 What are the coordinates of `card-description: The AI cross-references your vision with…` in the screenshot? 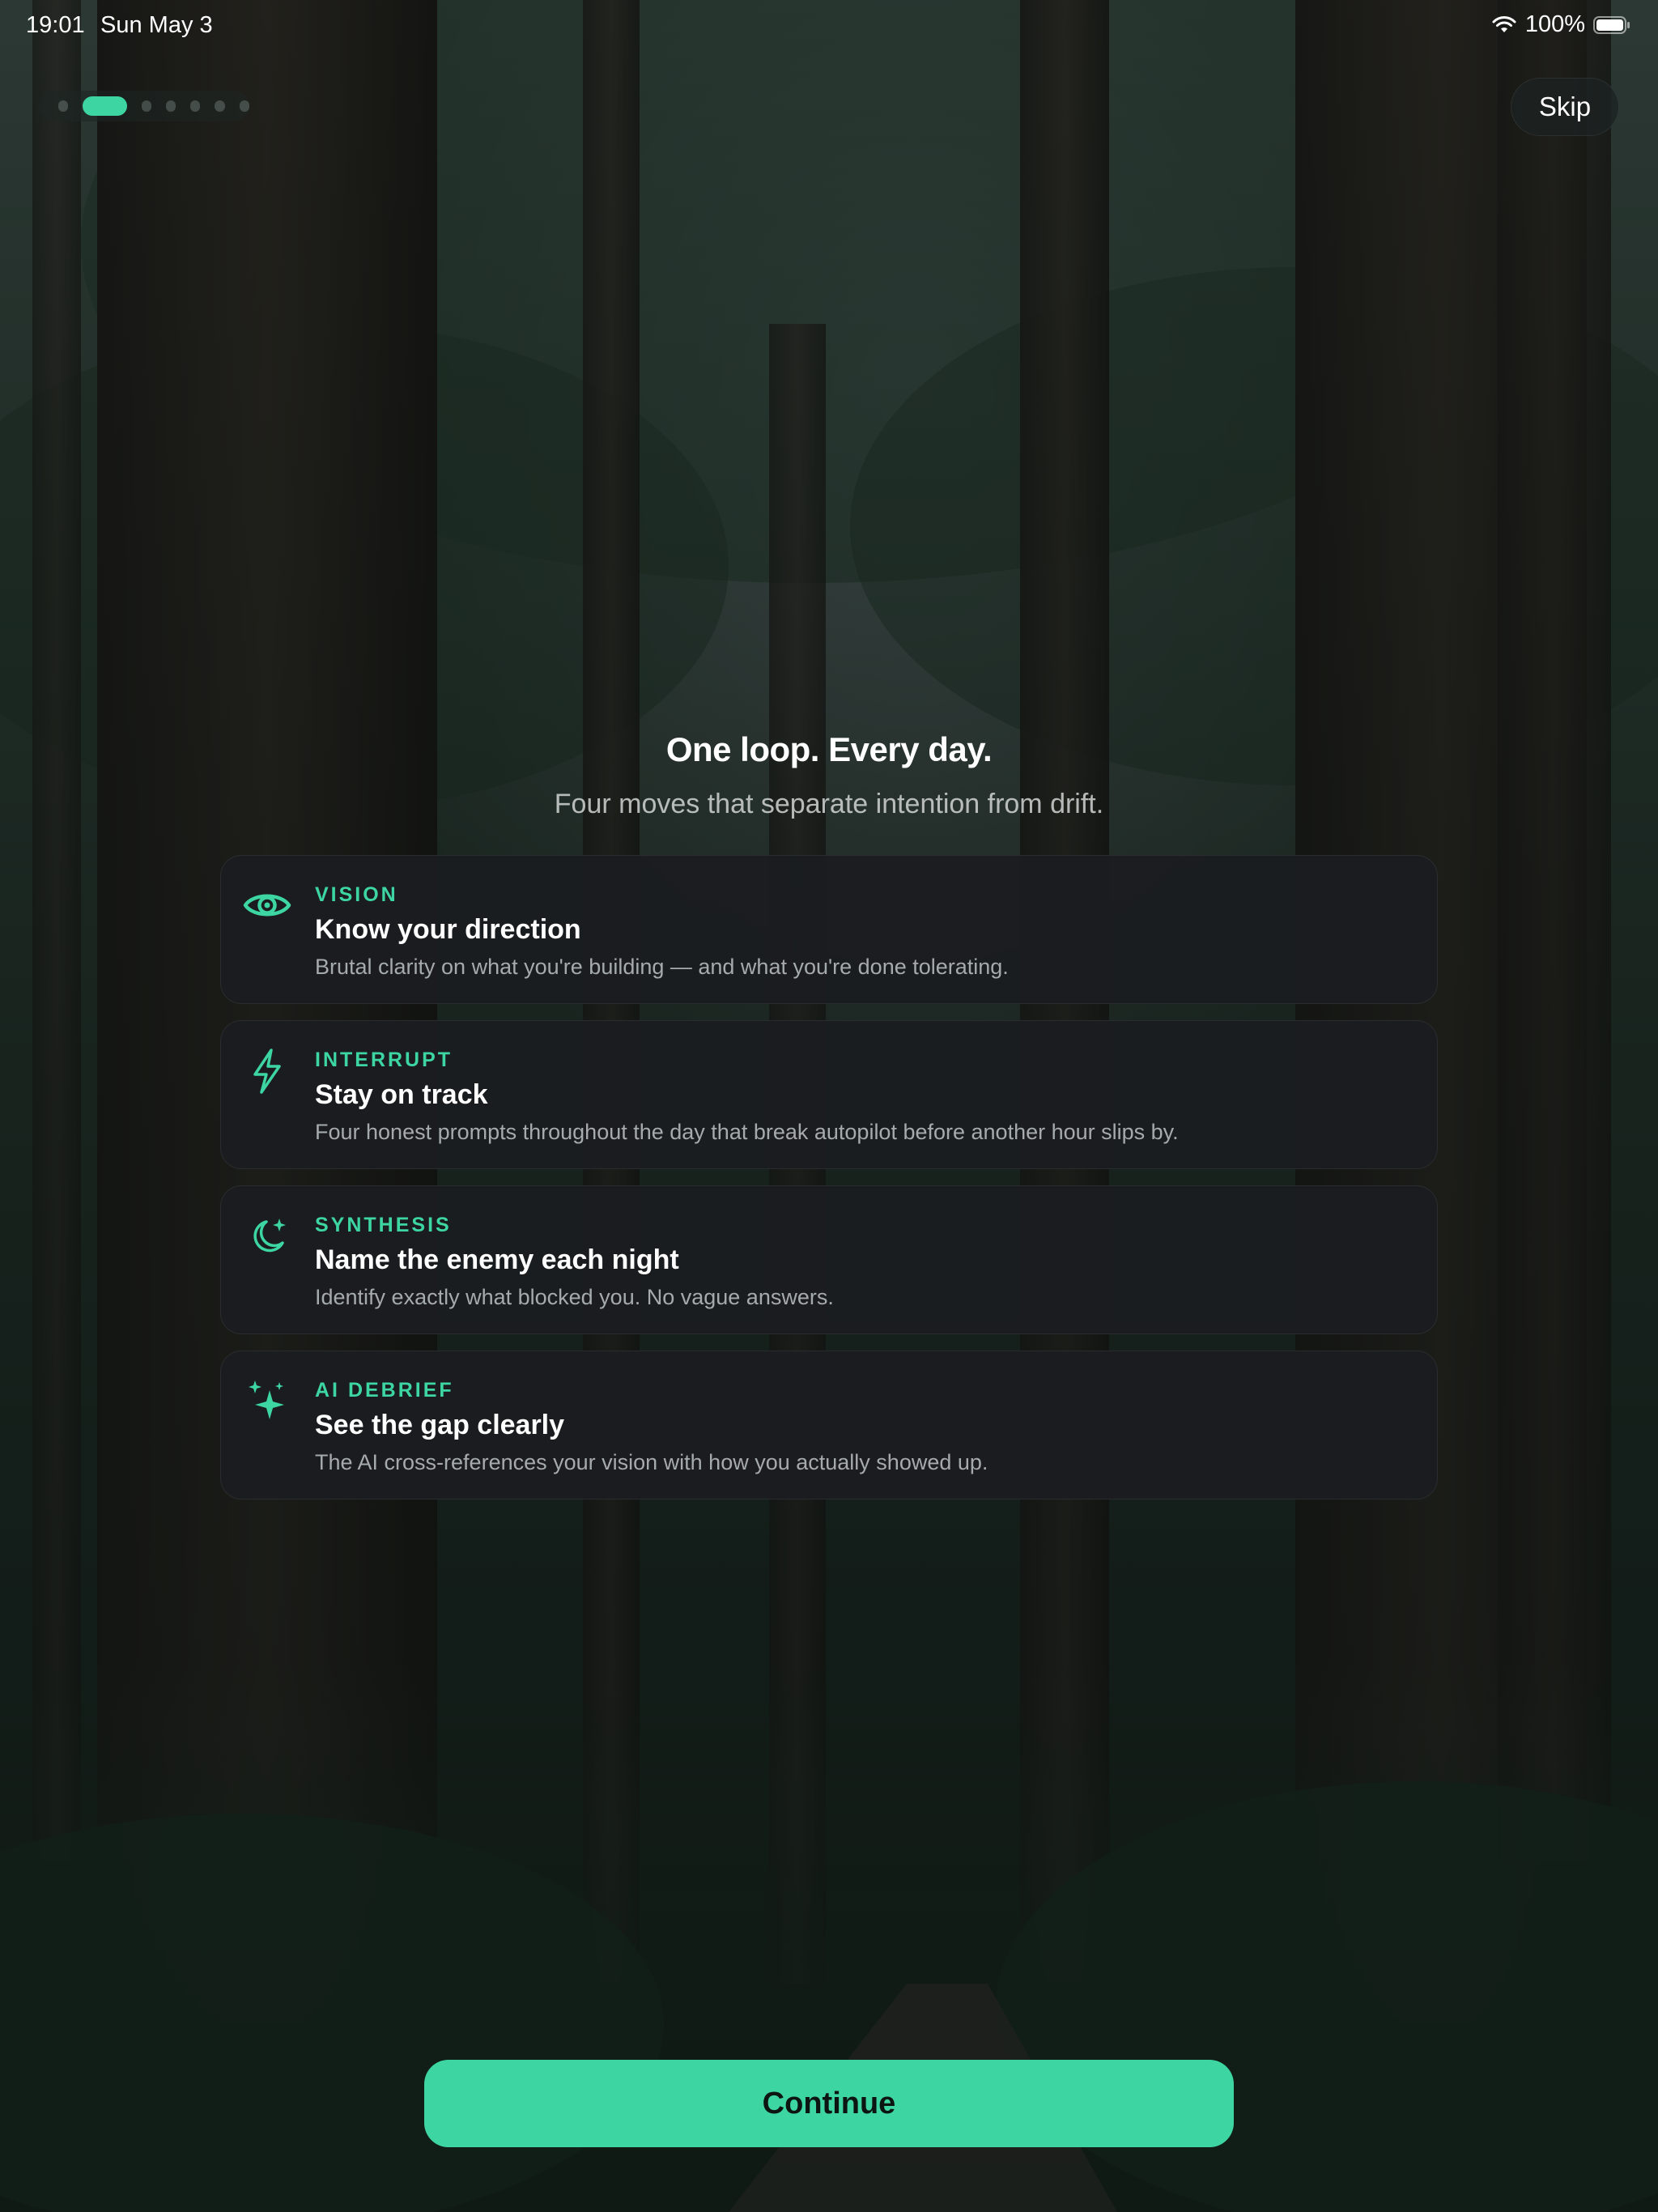 It's located at (651, 1462).